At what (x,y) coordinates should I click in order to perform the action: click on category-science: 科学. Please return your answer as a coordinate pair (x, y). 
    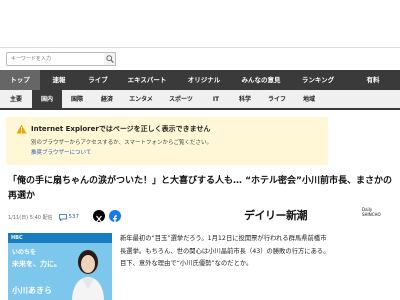
    Looking at the image, I should click on (245, 99).